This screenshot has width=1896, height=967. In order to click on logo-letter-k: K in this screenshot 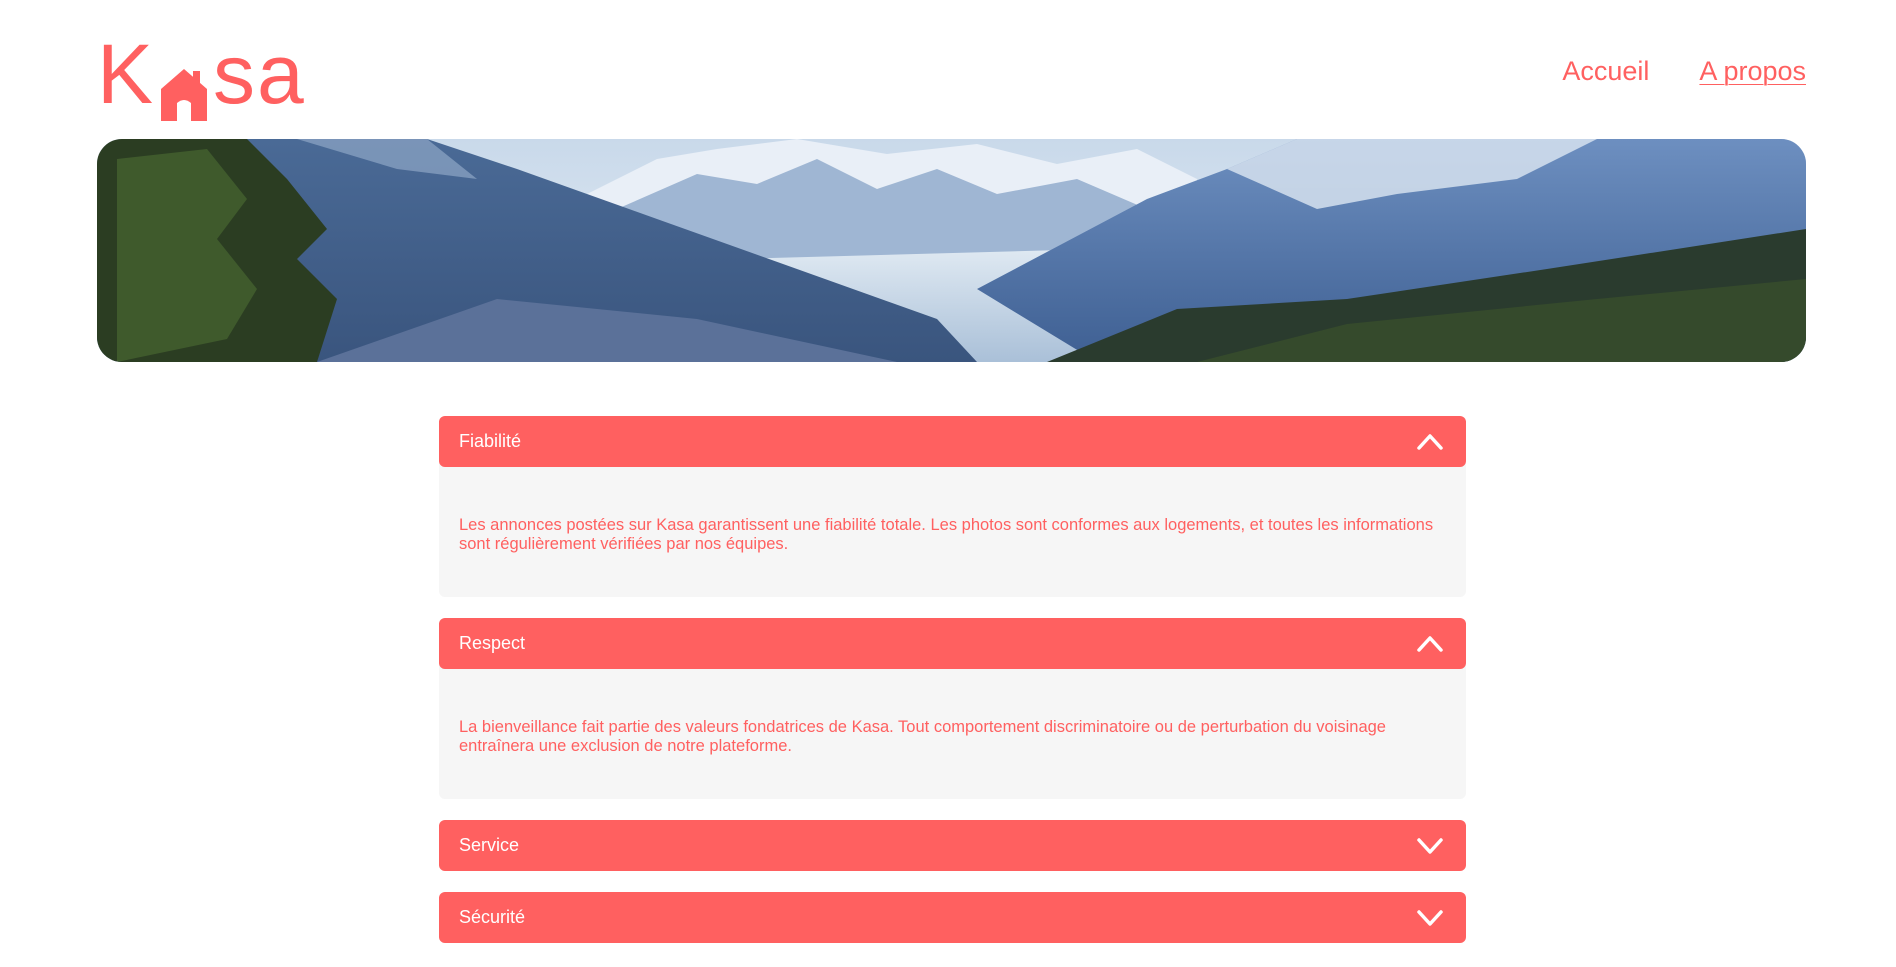, I will do `click(126, 74)`.